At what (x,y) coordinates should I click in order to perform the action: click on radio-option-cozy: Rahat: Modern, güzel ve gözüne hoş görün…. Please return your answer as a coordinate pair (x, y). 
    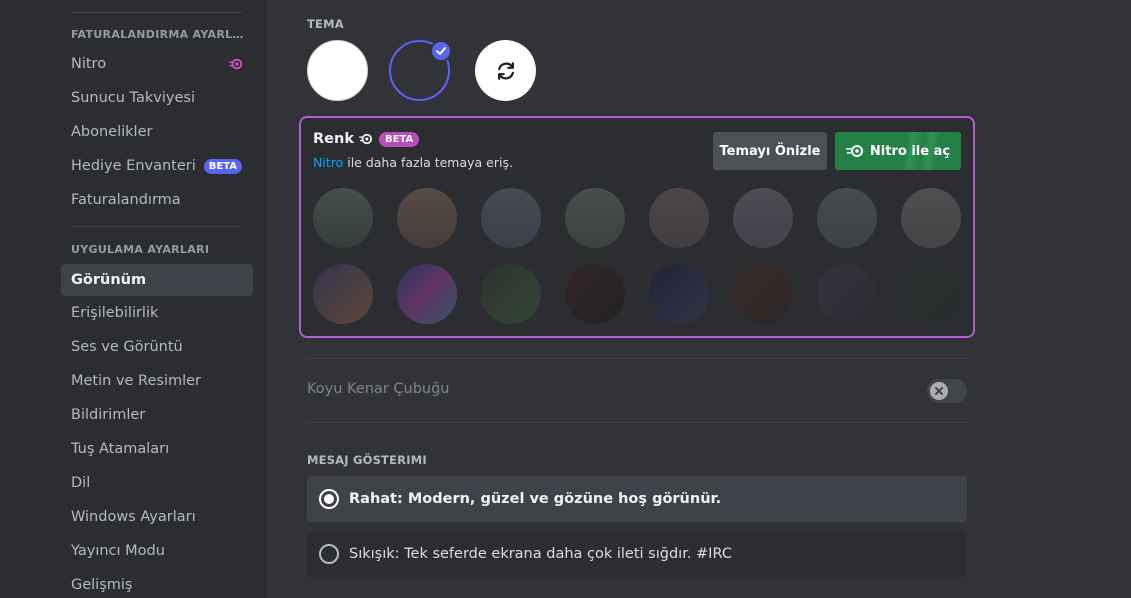
    Looking at the image, I should click on (637, 499).